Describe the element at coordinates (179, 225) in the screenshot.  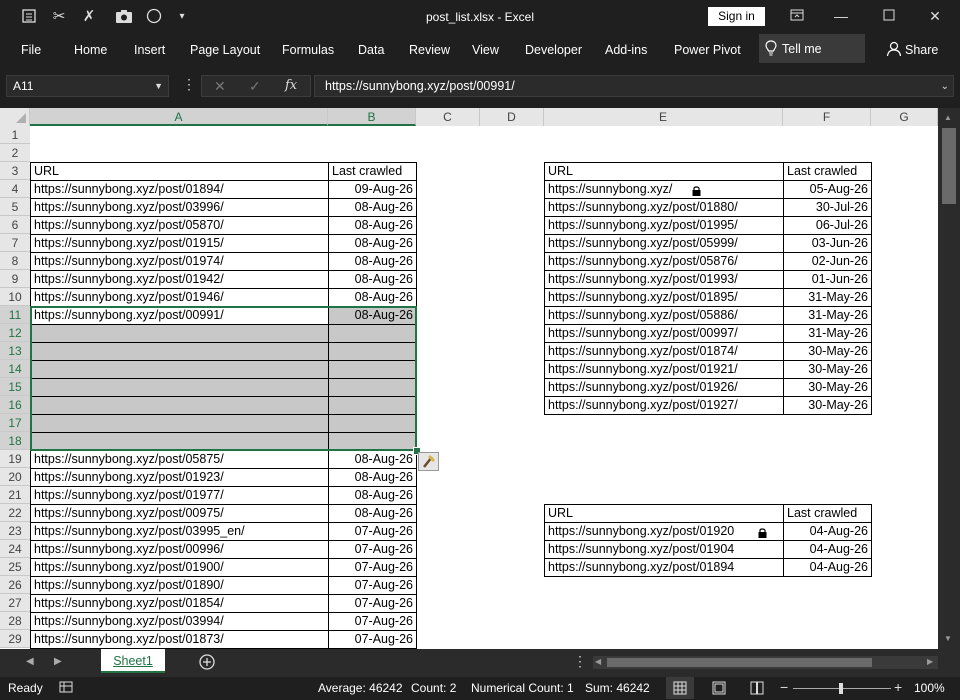
I see `table1-url-cell: https://sunnybong.xyz/post/05870/` at that location.